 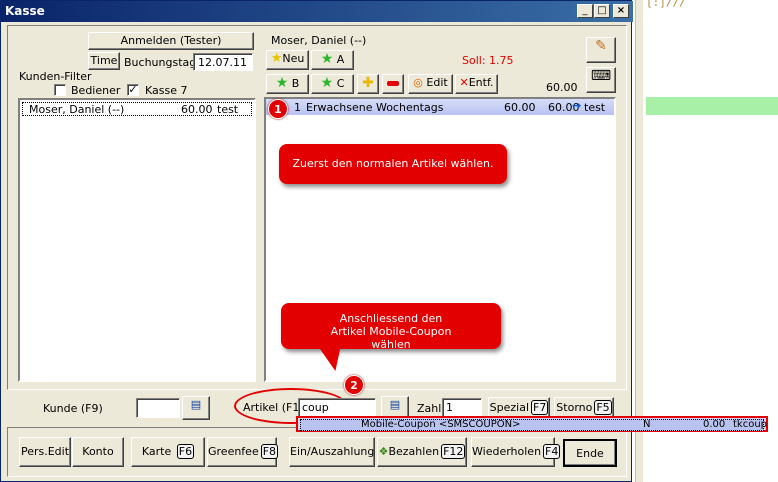 I want to click on article-suggestion-dropdown: Mobile-Coupon <SMSCOUPON> N 0.00 tkcoup, so click(x=532, y=424).